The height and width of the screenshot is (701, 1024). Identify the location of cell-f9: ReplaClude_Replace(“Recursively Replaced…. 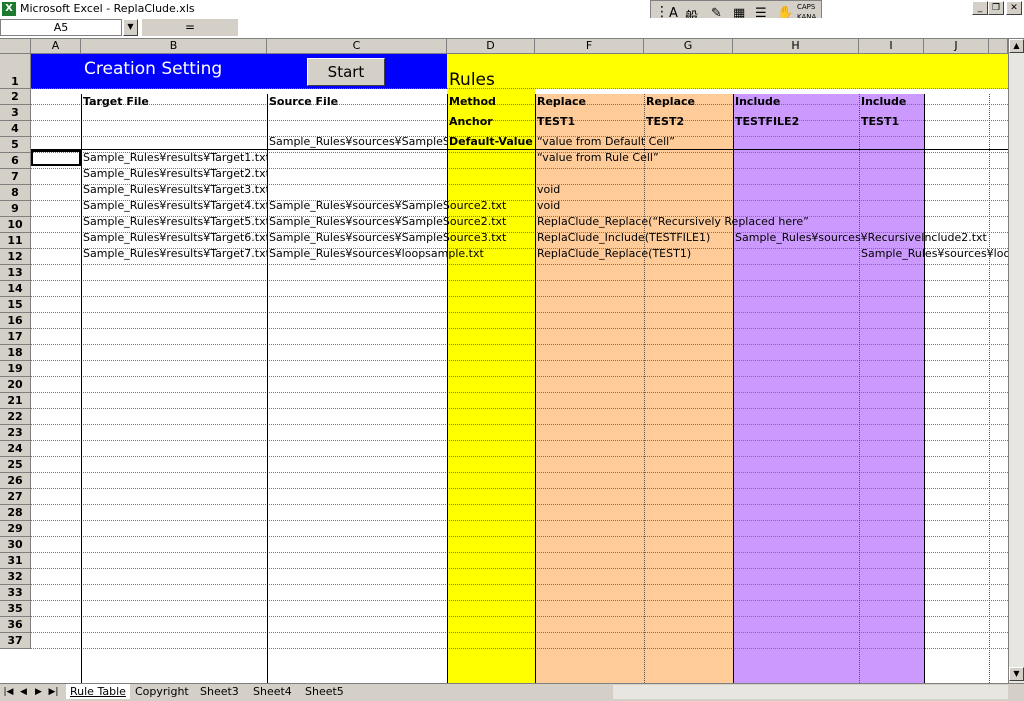
(682, 222).